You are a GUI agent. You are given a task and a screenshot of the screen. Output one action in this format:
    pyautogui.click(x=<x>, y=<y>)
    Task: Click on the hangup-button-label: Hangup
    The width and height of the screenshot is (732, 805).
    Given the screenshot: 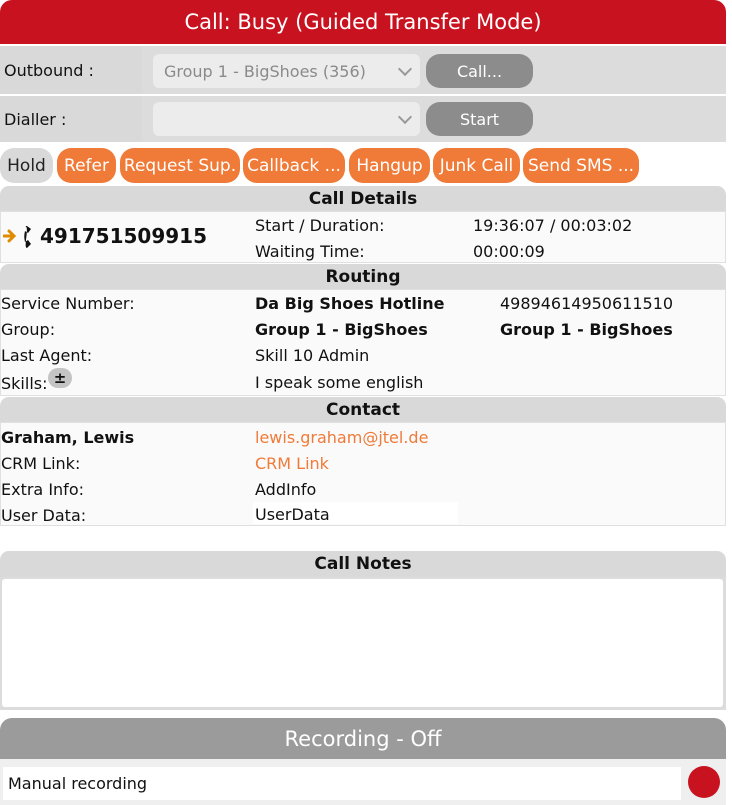 What is the action you would take?
    pyautogui.click(x=389, y=165)
    